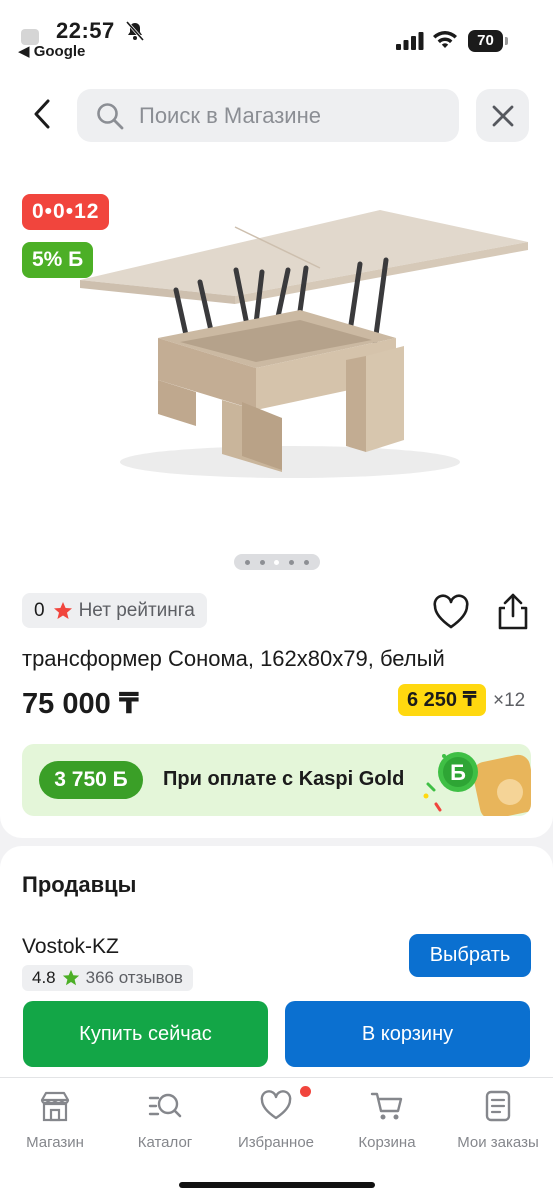  What do you see at coordinates (277, 1185) in the screenshot?
I see `home-indicator` at bounding box center [277, 1185].